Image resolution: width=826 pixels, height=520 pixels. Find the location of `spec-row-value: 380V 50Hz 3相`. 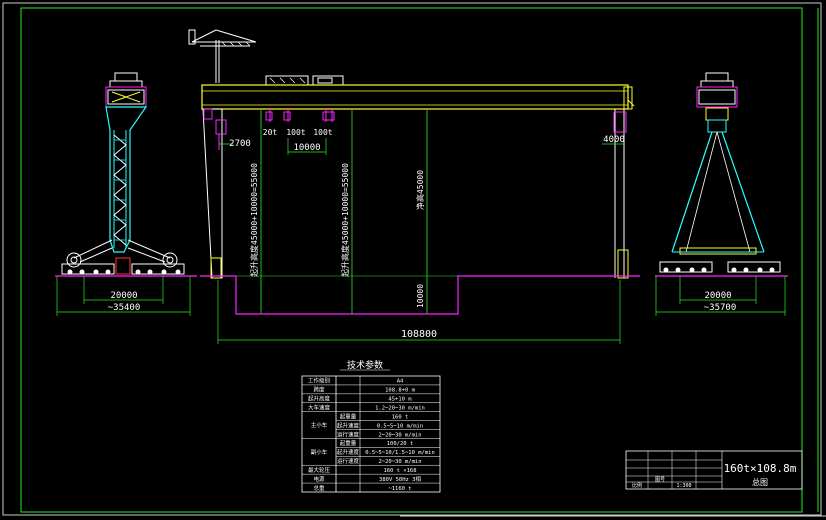

spec-row-value: 380V 50Hz 3相 is located at coordinates (400, 479).